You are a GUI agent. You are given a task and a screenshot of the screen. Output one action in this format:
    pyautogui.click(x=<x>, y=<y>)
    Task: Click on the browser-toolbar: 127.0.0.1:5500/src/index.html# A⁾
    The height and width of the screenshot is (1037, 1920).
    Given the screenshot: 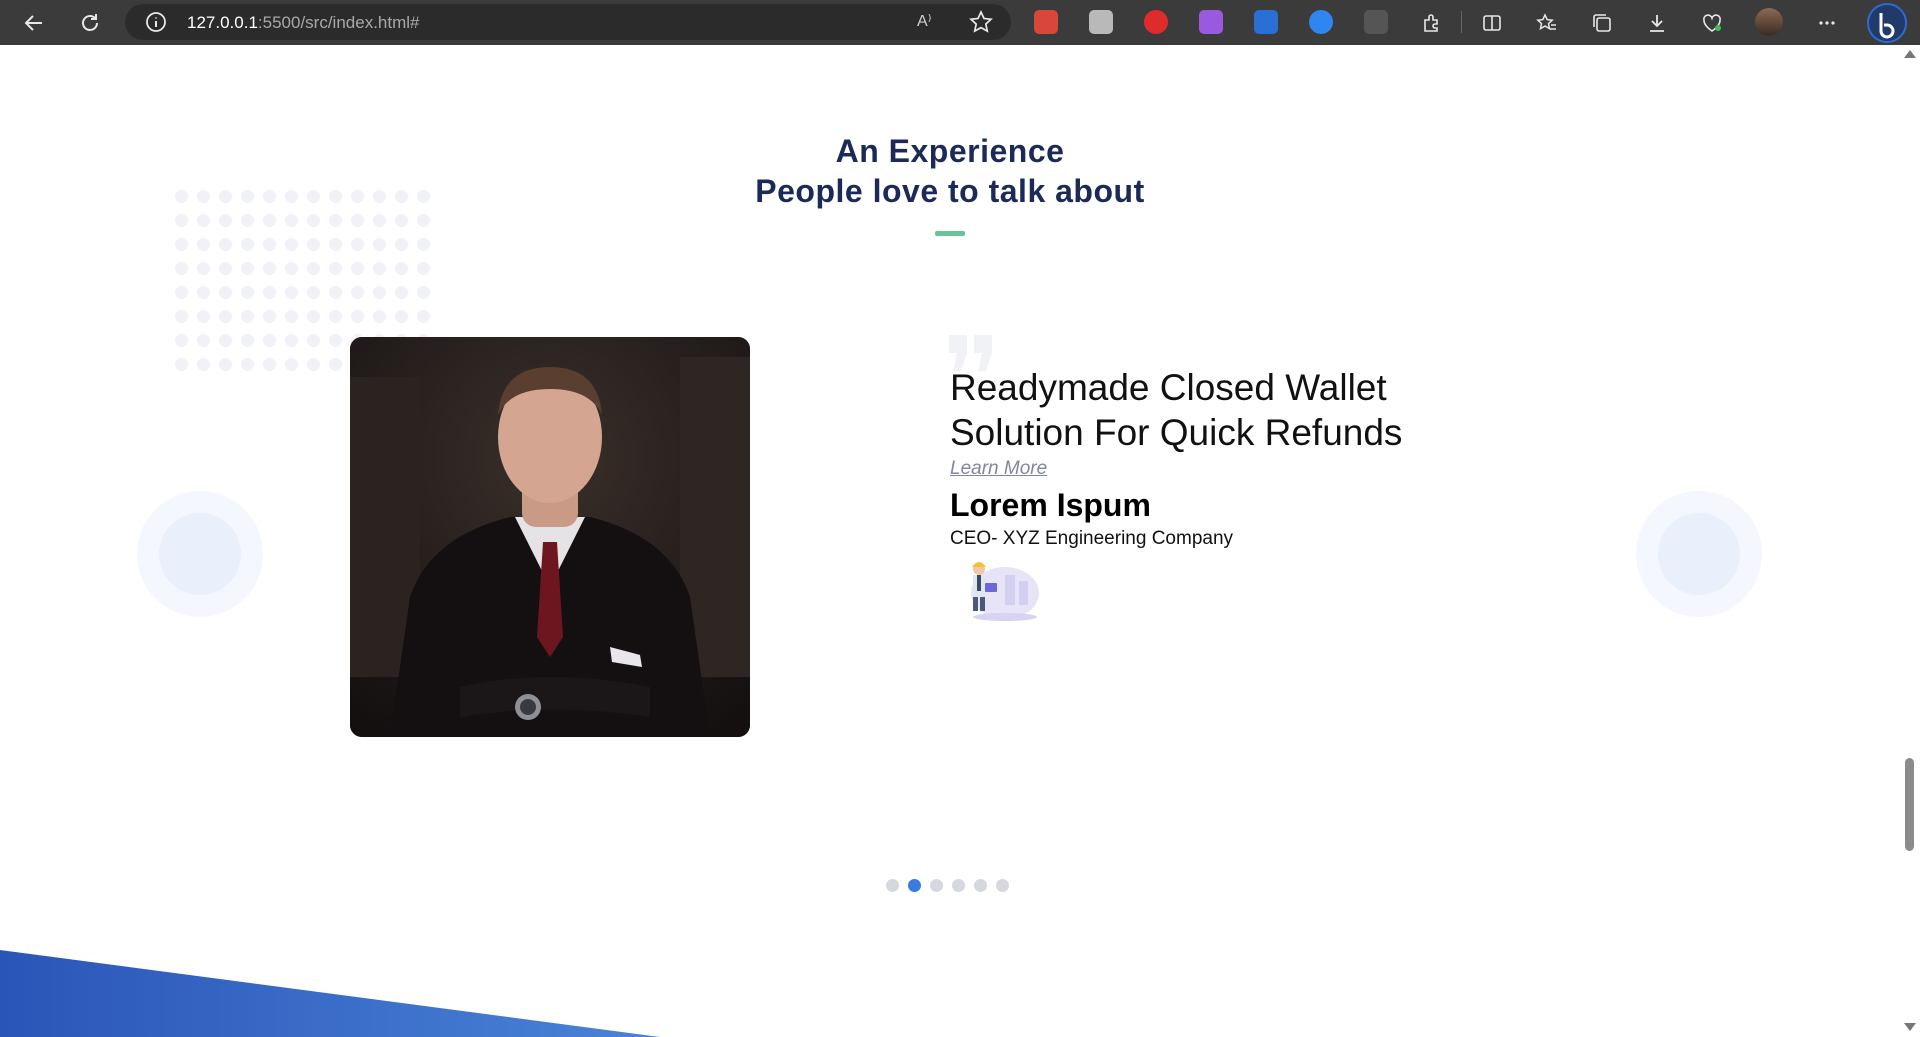 What is the action you would take?
    pyautogui.click(x=960, y=22)
    